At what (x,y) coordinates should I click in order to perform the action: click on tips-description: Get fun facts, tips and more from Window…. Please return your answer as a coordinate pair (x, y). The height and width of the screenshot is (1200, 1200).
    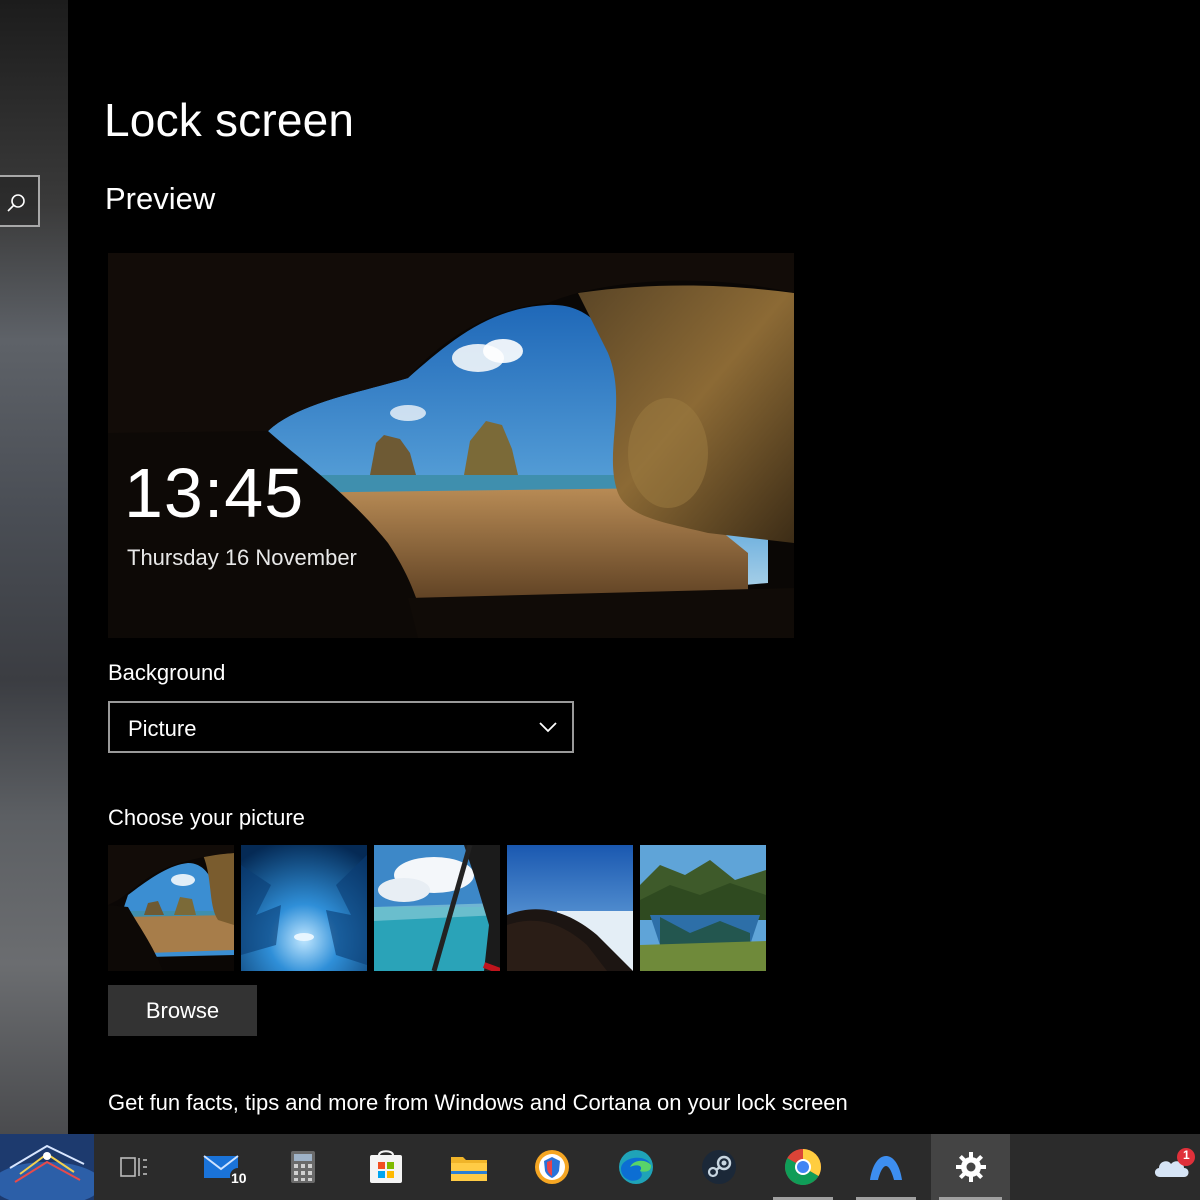
    Looking at the image, I should click on (478, 1102).